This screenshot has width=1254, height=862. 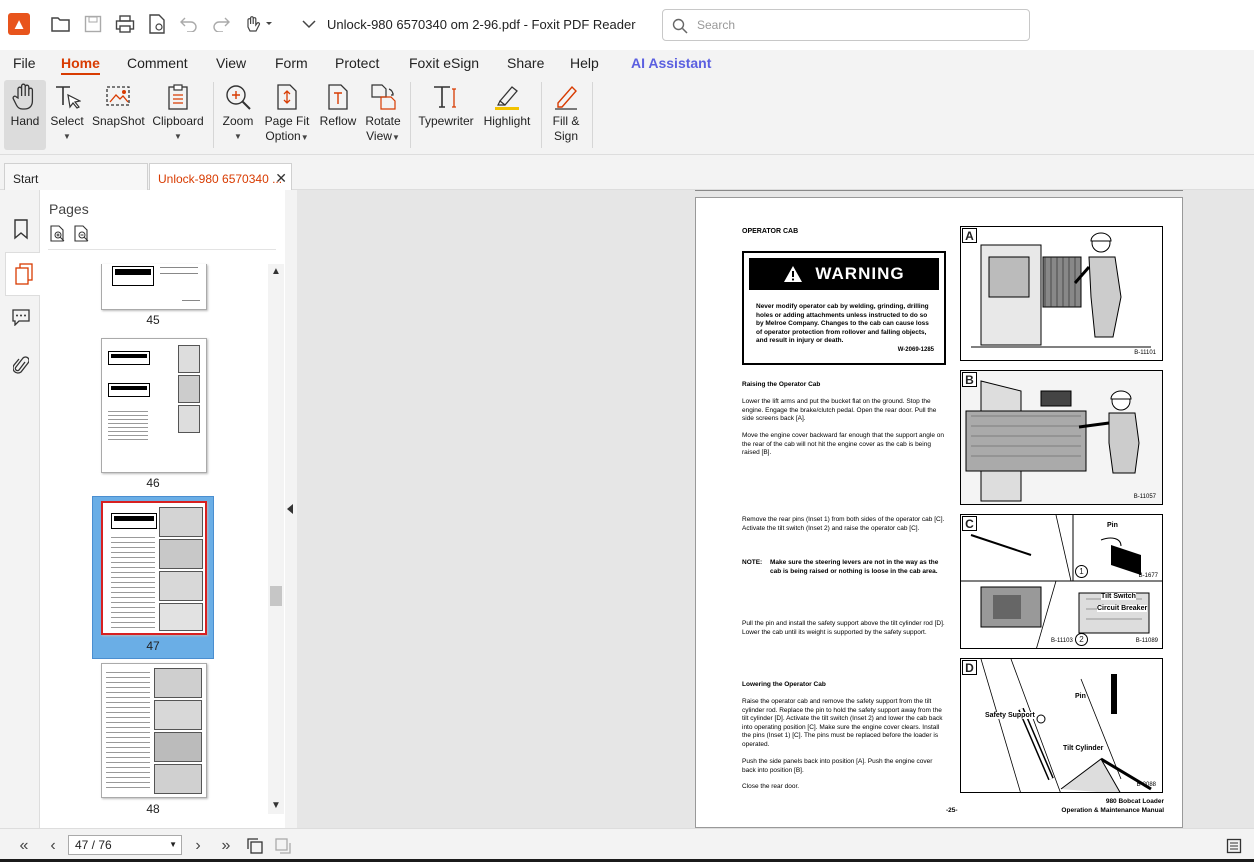 What do you see at coordinates (67, 112) in the screenshot?
I see `select-tool-button: Select ▼` at bounding box center [67, 112].